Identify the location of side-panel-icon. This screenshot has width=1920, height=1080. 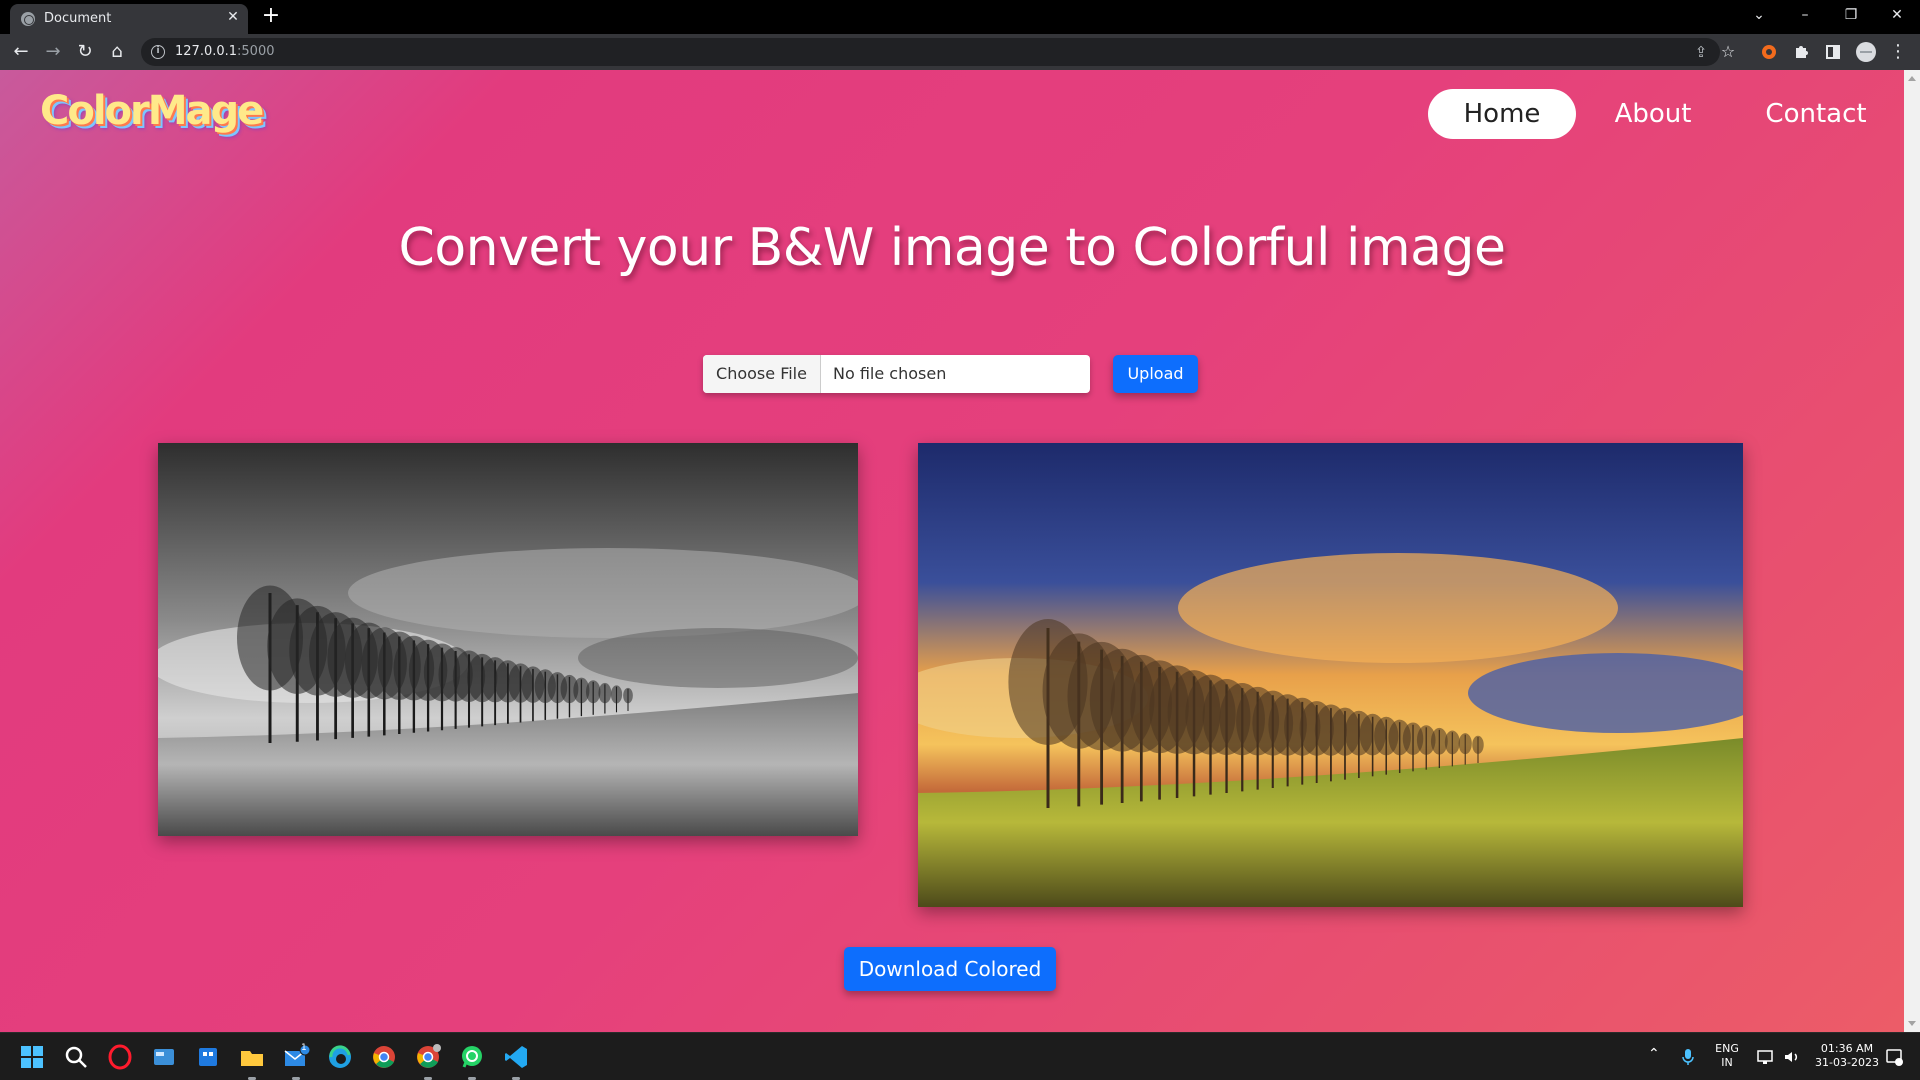
(1833, 52).